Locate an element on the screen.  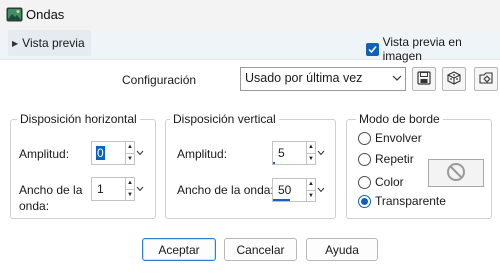
chevron-right-icon: ▶ is located at coordinates (15, 43).